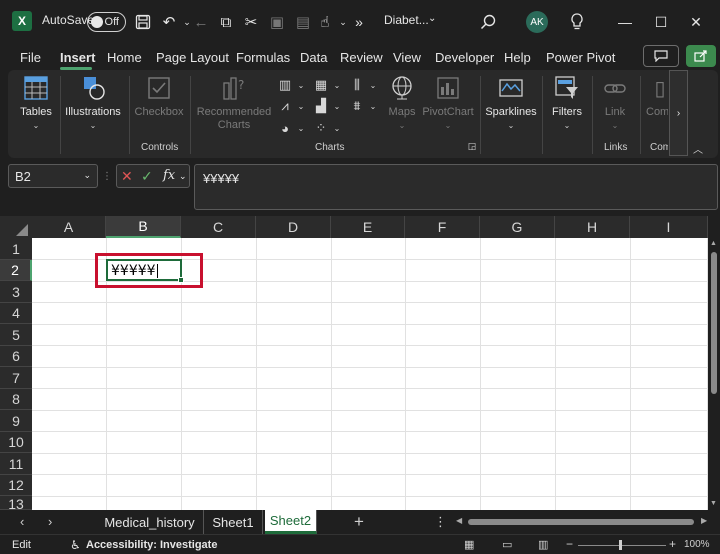 The image size is (720, 554). I want to click on row-header-13: 13, so click(16, 504).